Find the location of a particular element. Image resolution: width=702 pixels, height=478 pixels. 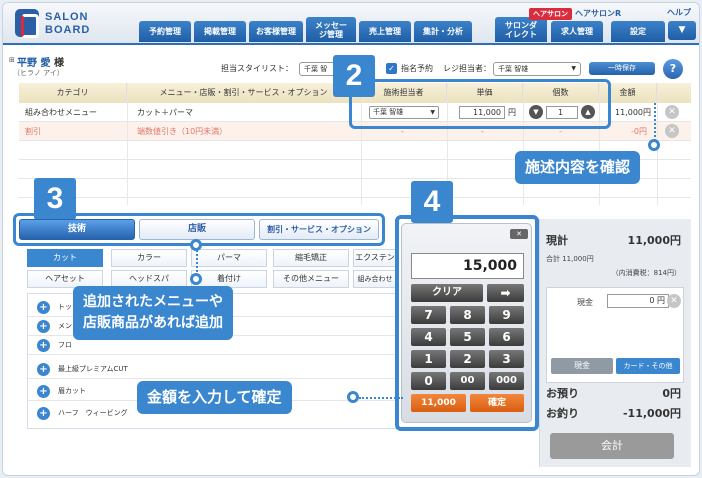

list-item: + 最上級プレミアムCUT is located at coordinates (212, 369).